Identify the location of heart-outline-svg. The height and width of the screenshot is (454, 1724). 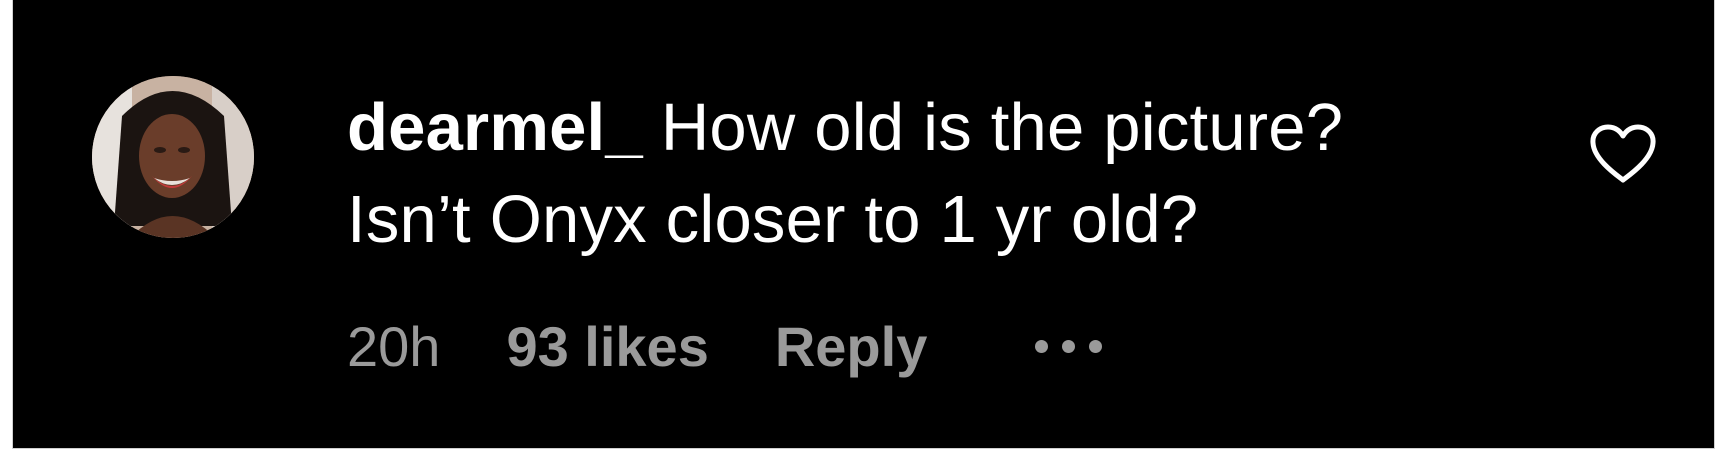
(1623, 153).